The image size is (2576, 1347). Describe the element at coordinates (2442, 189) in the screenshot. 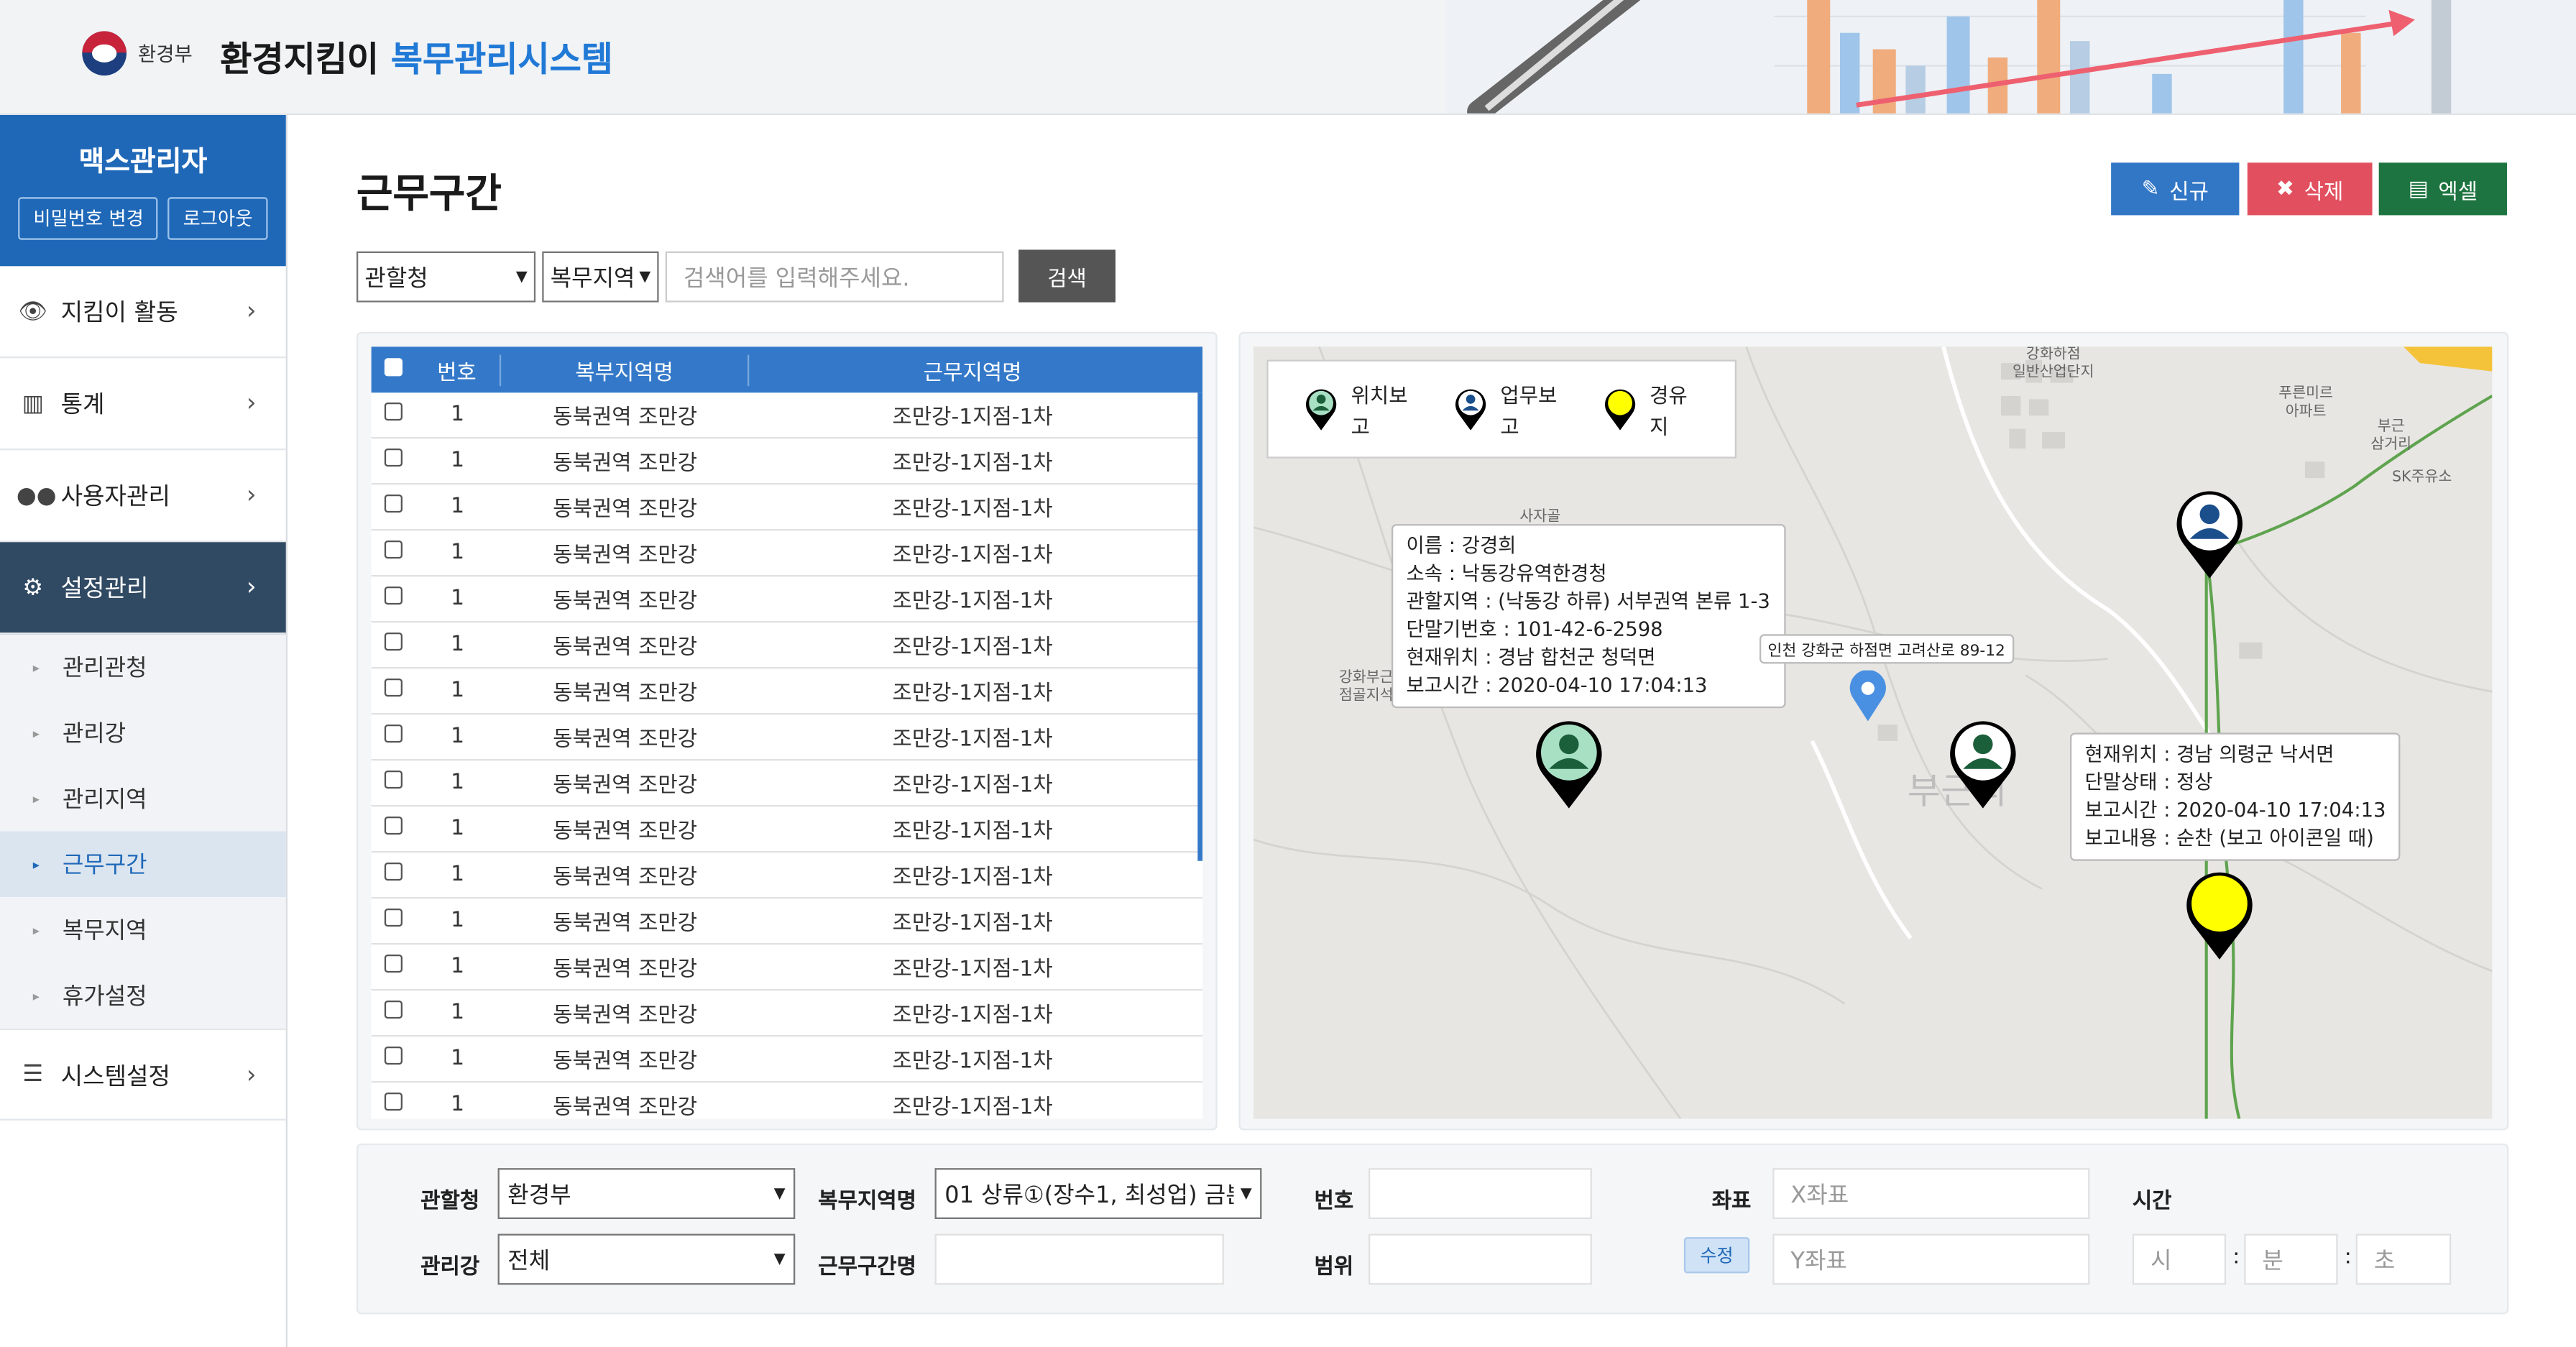

I see `excel-button: ▤ 엑셀` at that location.